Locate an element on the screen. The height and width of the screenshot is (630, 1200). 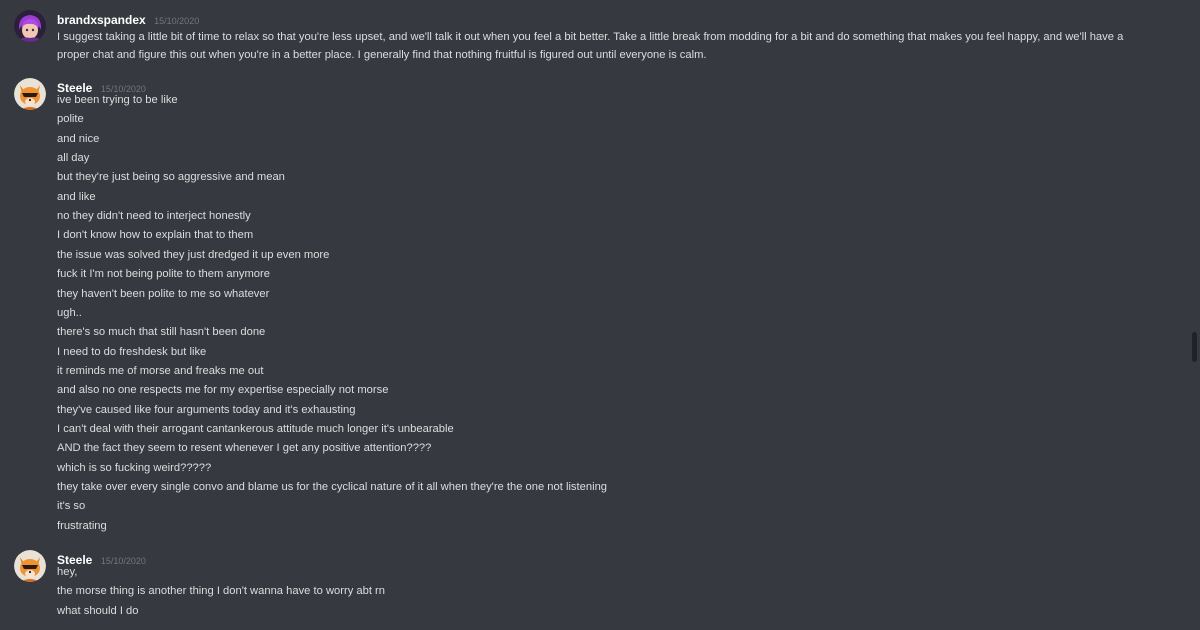
message-line: it's so is located at coordinates (71, 506).